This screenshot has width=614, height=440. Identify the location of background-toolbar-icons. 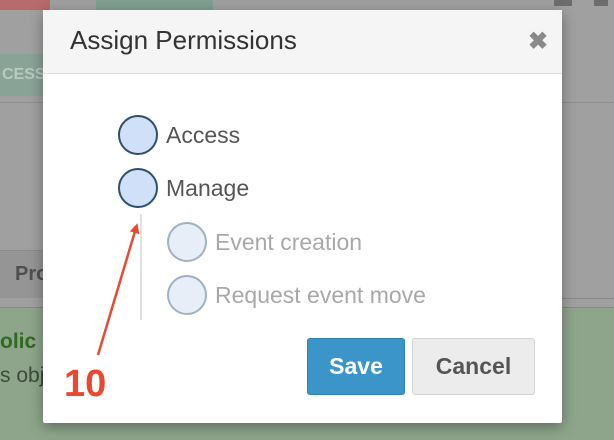
(584, 5).